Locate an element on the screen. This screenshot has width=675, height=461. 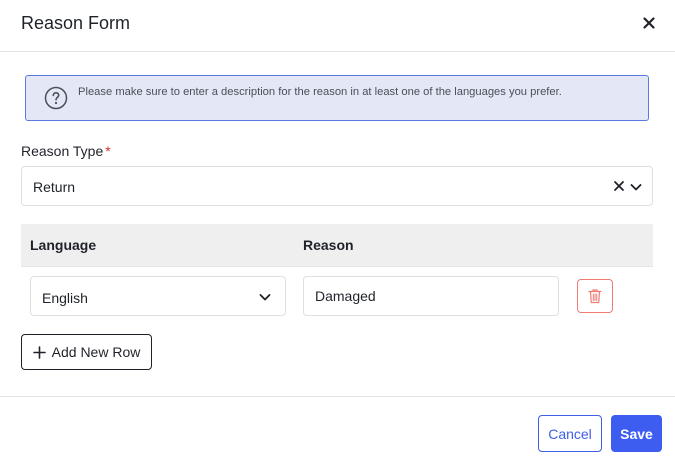
reason-type-value: Return is located at coordinates (54, 187).